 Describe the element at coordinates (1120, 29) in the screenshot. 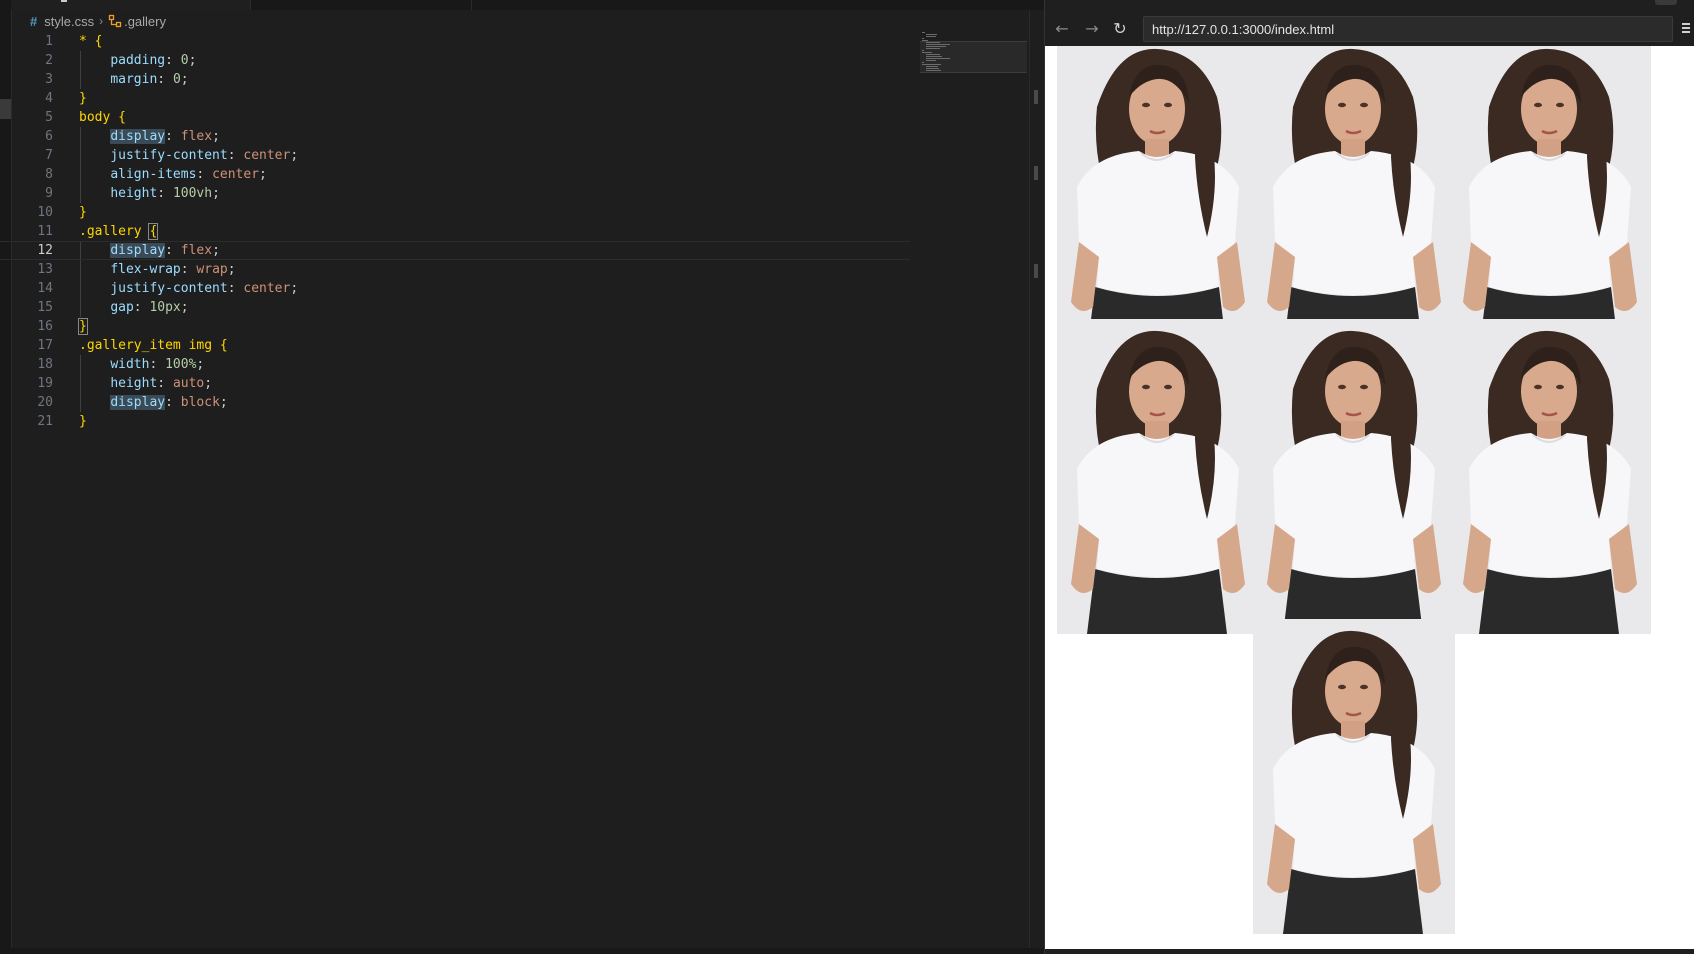

I see `reload-icon: ↻` at that location.